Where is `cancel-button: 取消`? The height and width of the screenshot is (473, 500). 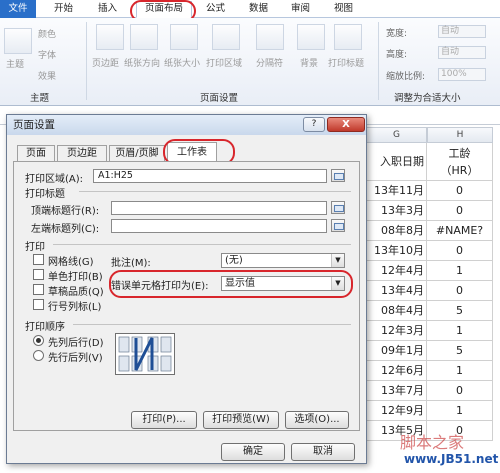 cancel-button: 取消 is located at coordinates (323, 452).